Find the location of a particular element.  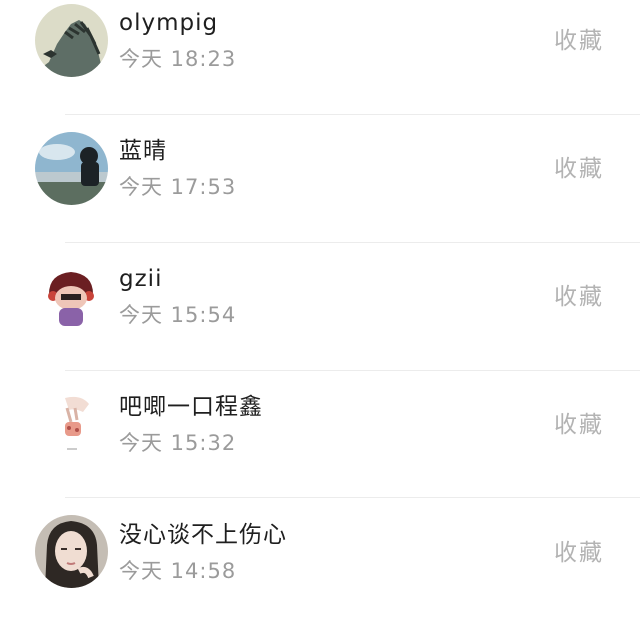

user-name: 蓝晴 is located at coordinates (143, 151).